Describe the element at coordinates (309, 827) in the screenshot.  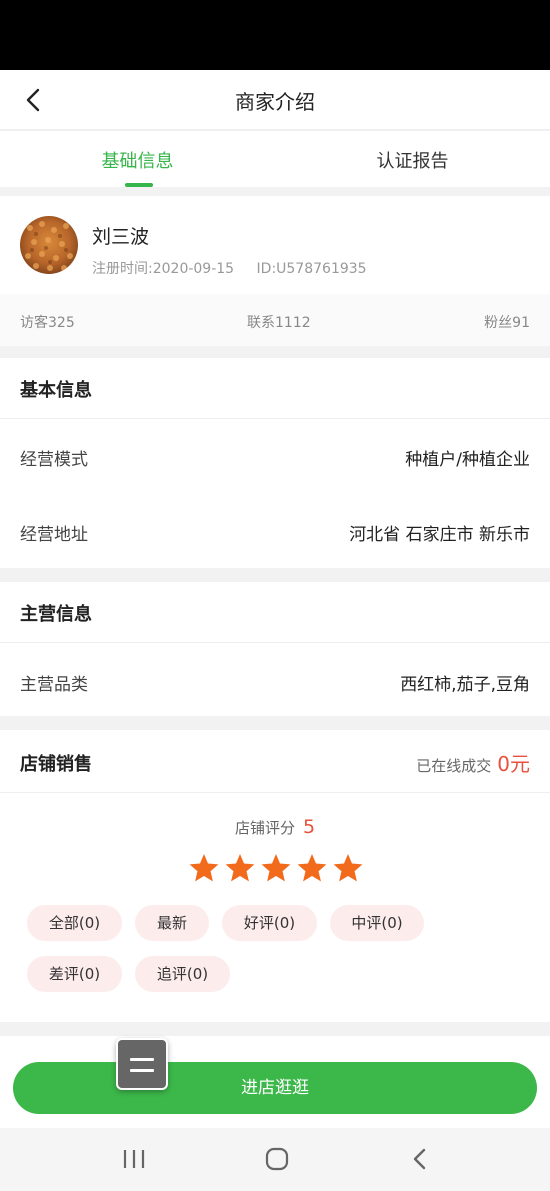
I see `store-score-value: 5` at that location.